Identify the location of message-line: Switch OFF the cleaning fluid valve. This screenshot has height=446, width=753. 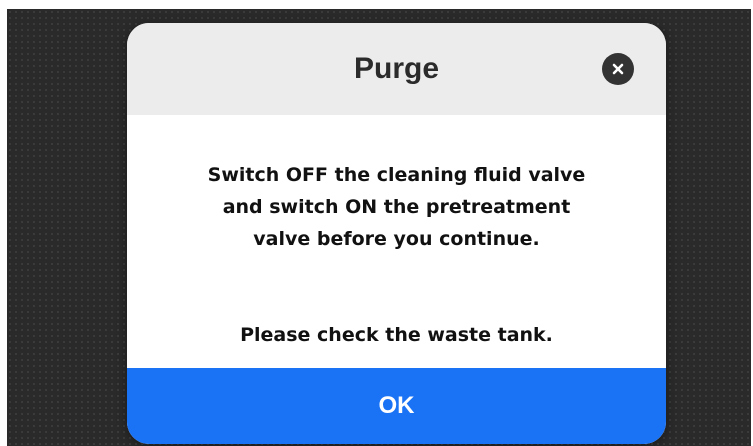
(396, 175).